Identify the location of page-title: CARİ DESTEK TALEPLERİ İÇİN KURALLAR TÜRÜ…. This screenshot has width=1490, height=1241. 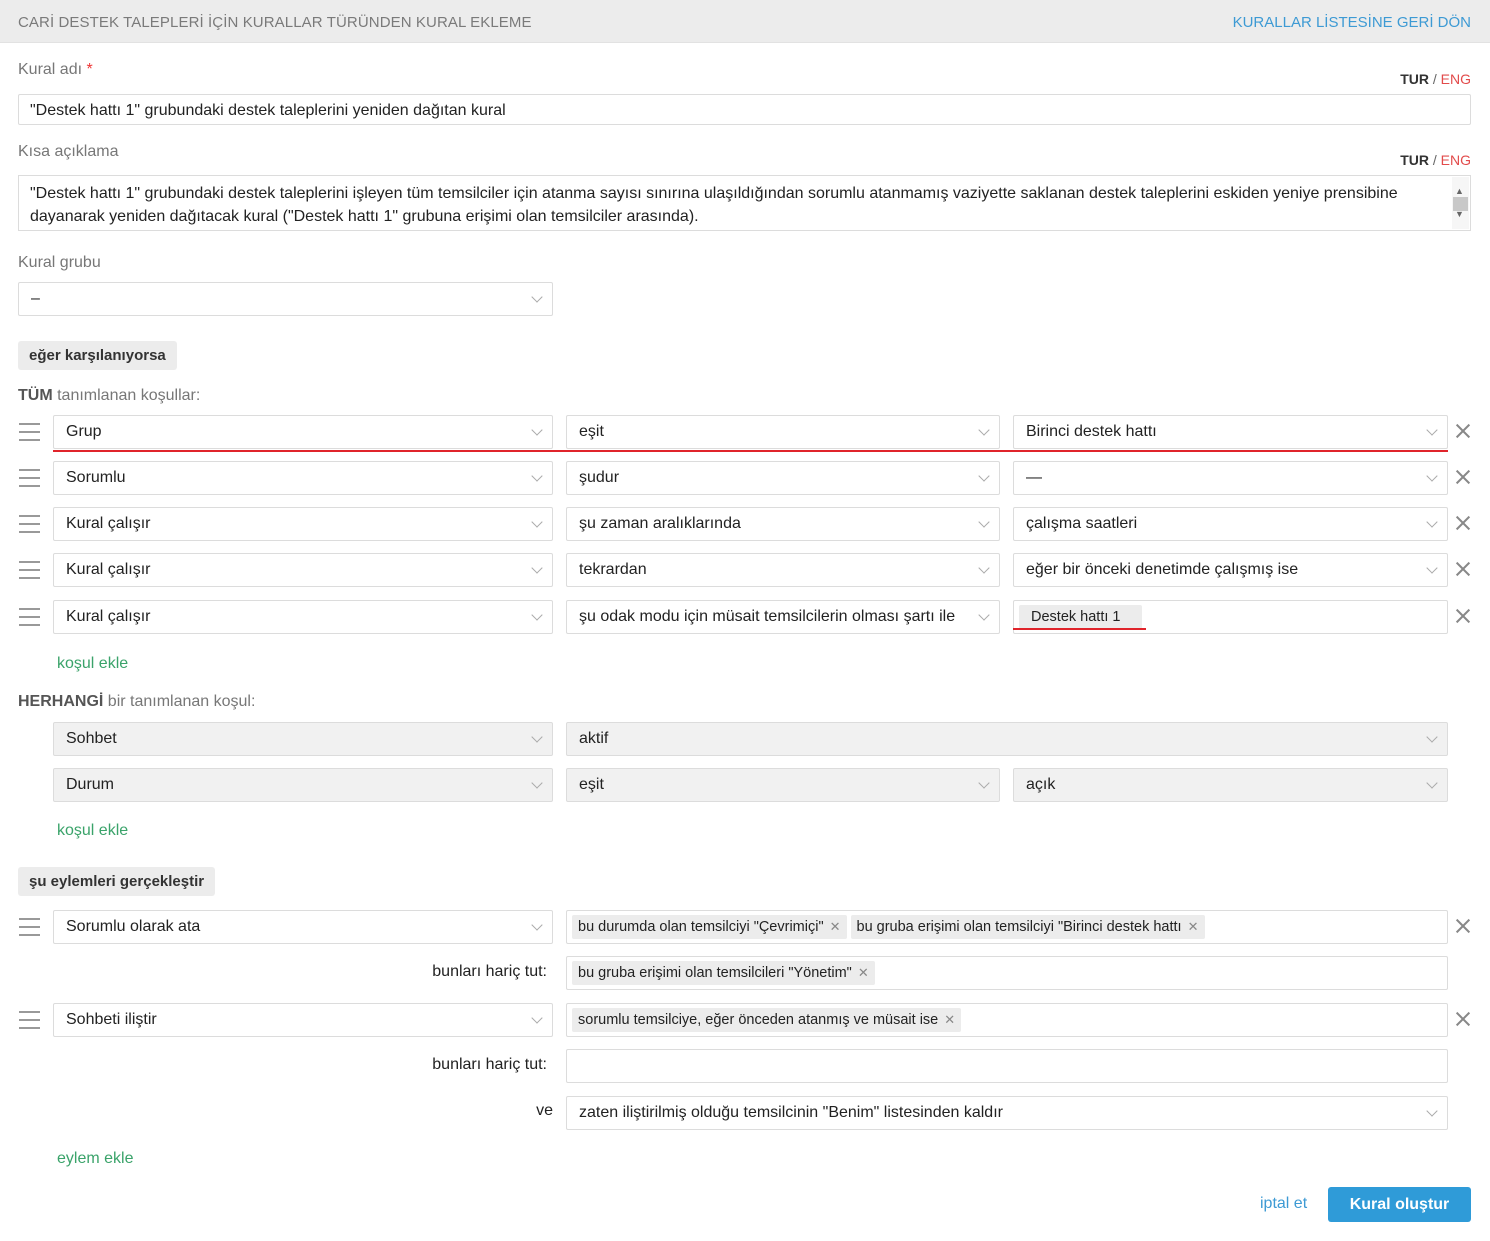
(275, 22).